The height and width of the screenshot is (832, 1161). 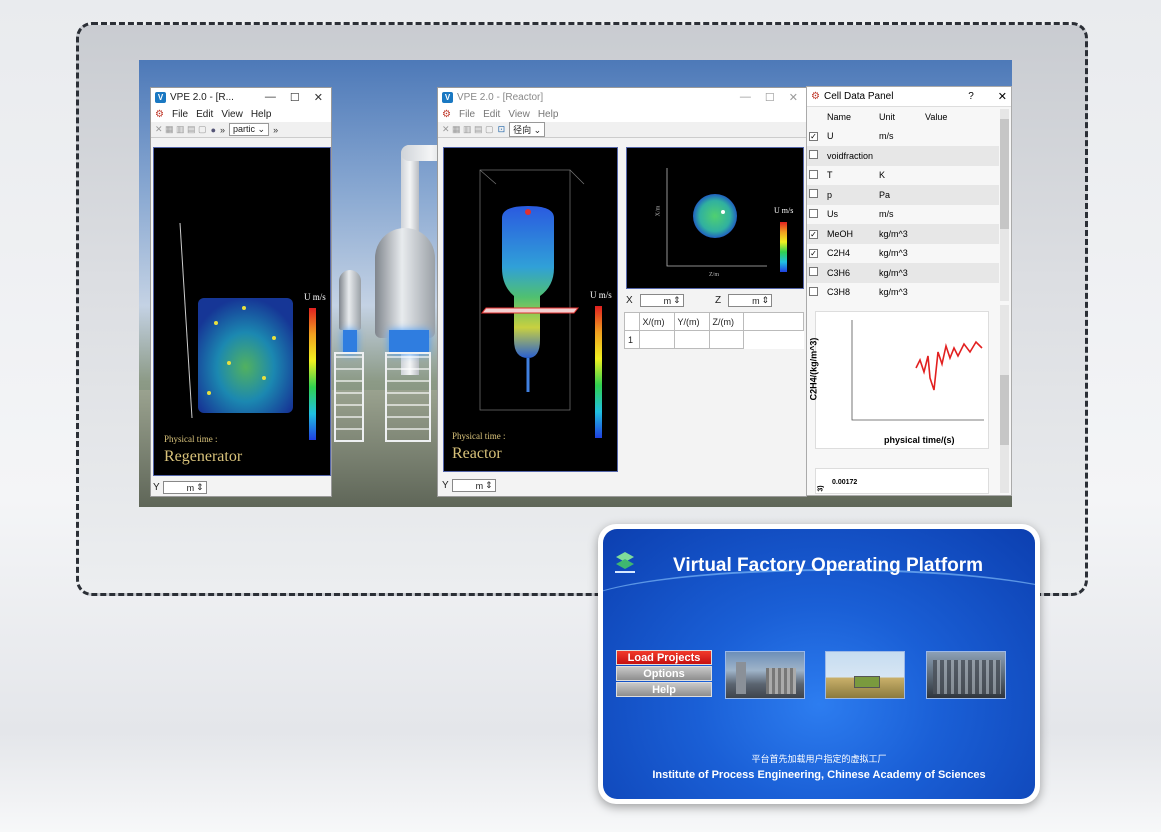 What do you see at coordinates (408, 397) in the screenshot?
I see `support-structure` at bounding box center [408, 397].